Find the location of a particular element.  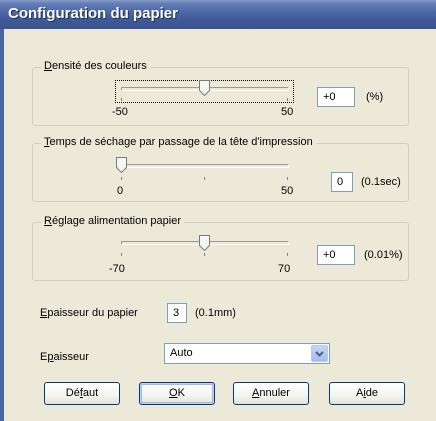

drying-slider-thumb is located at coordinates (121, 165).